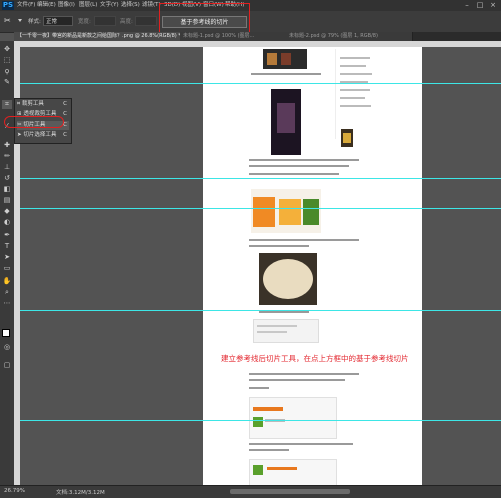  Describe the element at coordinates (109, 5) in the screenshot. I see `menu-type: 文字(Y)` at that location.